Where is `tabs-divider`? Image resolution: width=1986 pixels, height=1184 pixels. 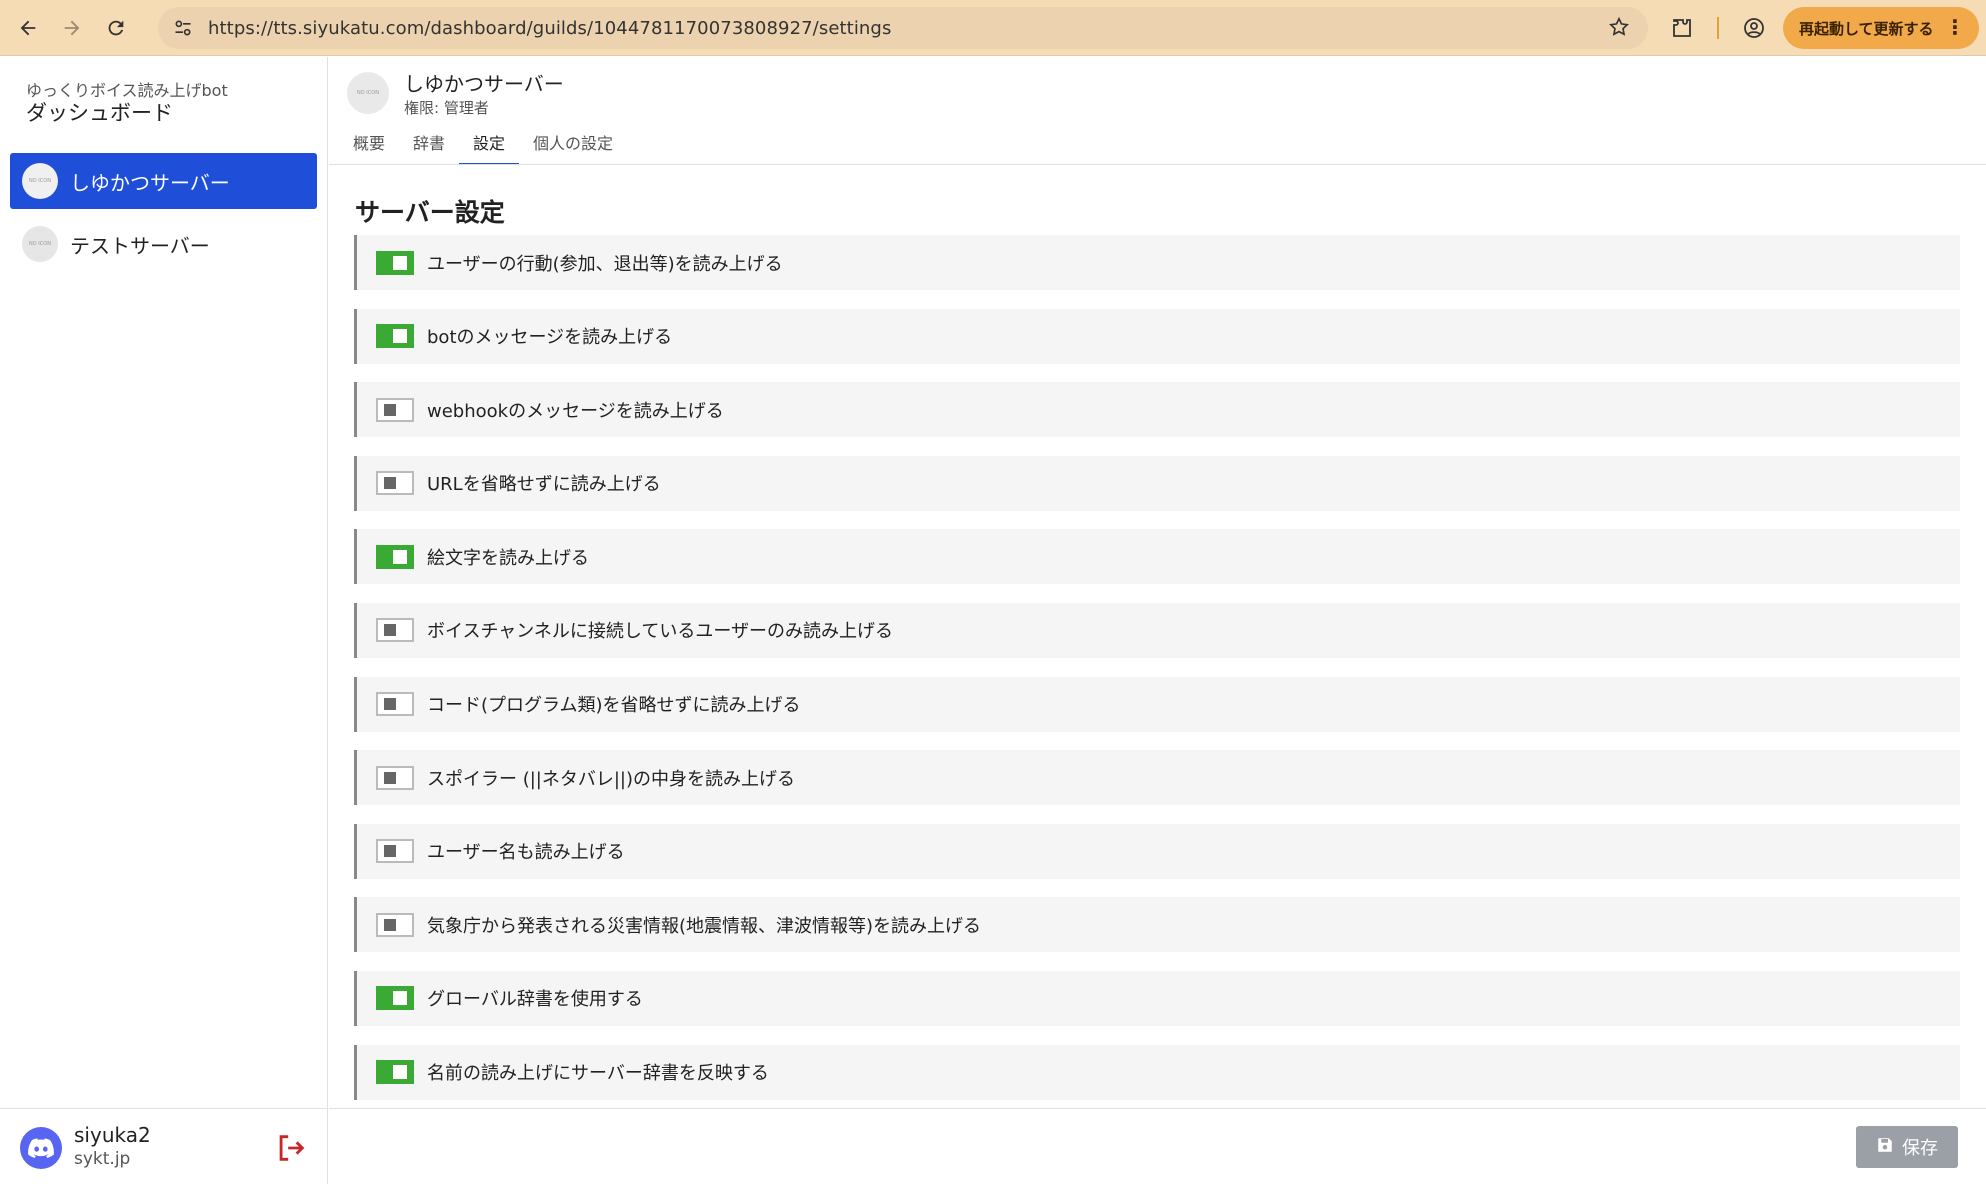
tabs-divider is located at coordinates (1157, 164).